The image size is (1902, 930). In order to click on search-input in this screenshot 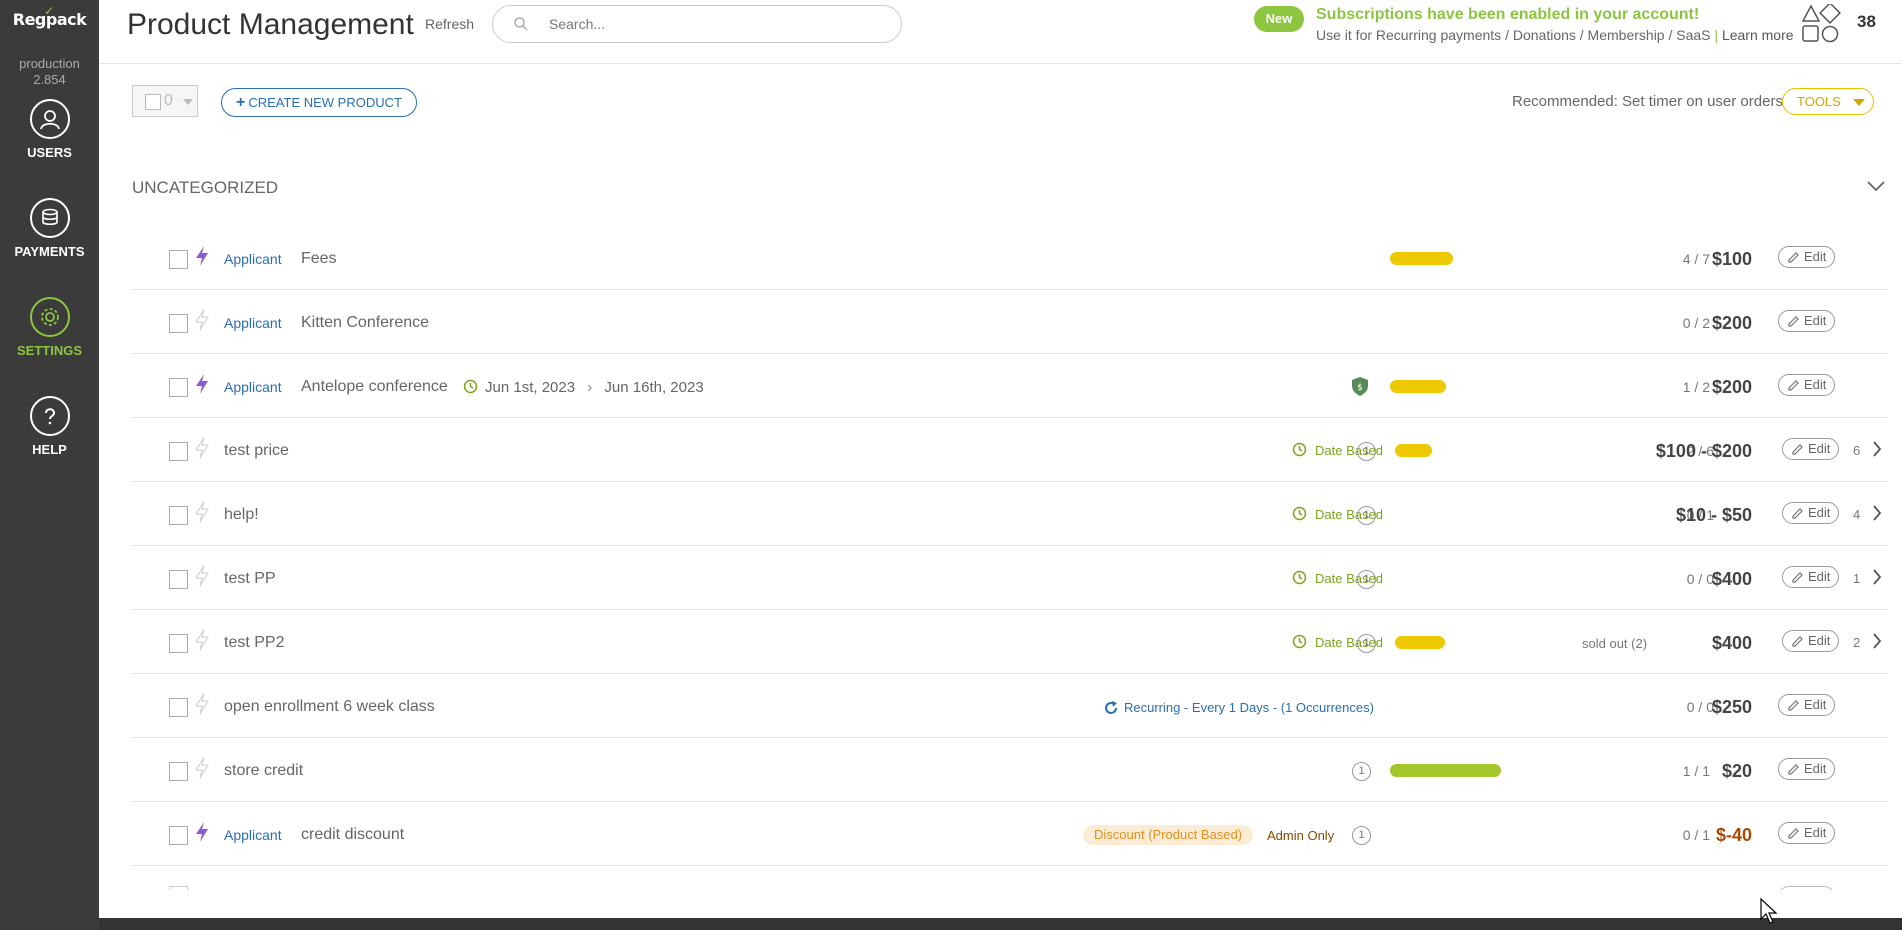, I will do `click(714, 24)`.